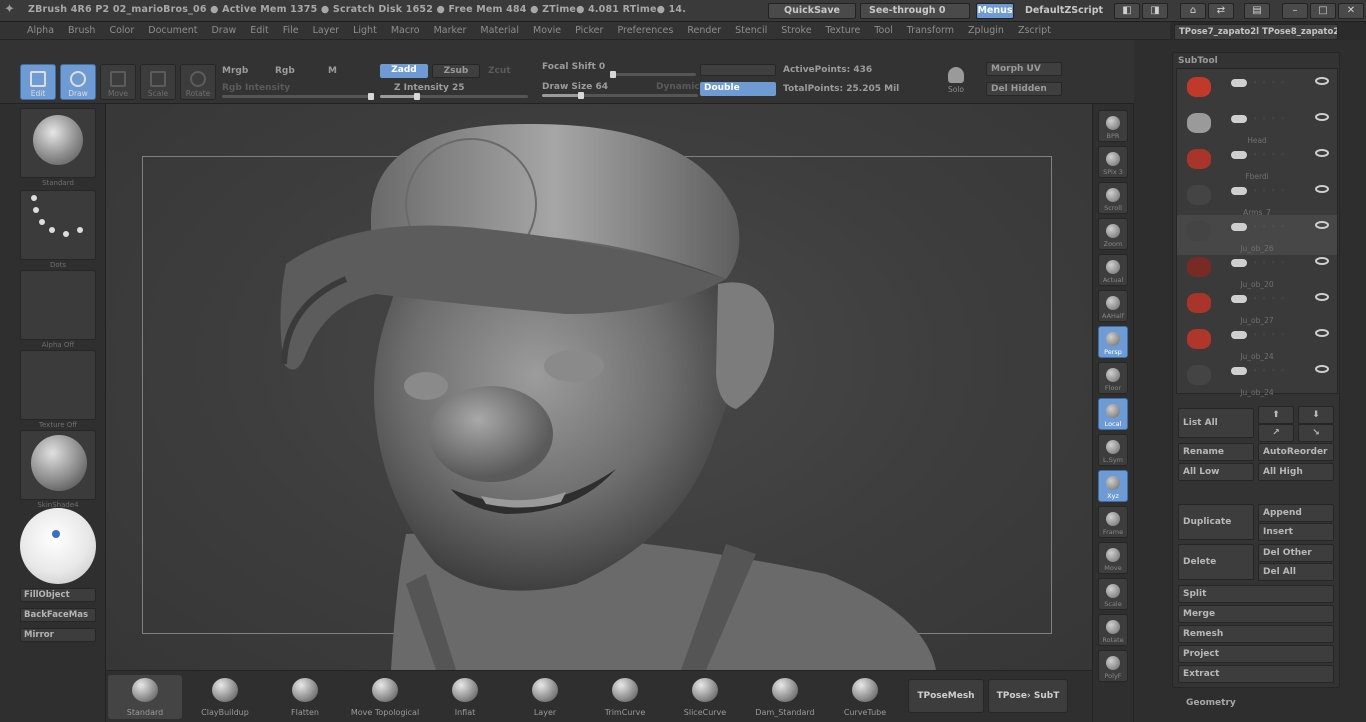 This screenshot has width=1366, height=722. Describe the element at coordinates (1256, 32) in the screenshot. I see `current-tool-name: TPose7_zapato2l TPose8_zapato2l` at that location.